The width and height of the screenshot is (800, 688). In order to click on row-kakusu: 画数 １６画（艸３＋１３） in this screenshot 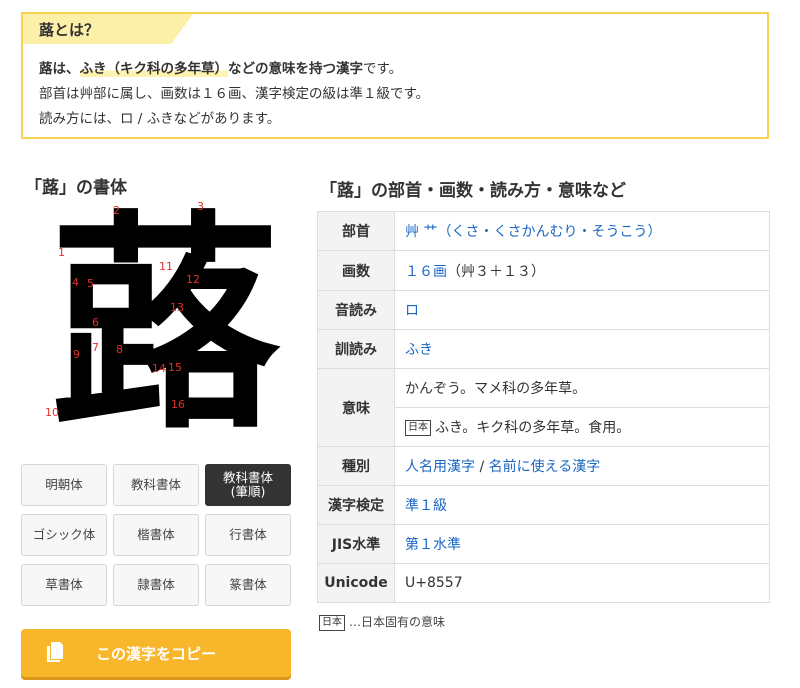, I will do `click(543, 270)`.